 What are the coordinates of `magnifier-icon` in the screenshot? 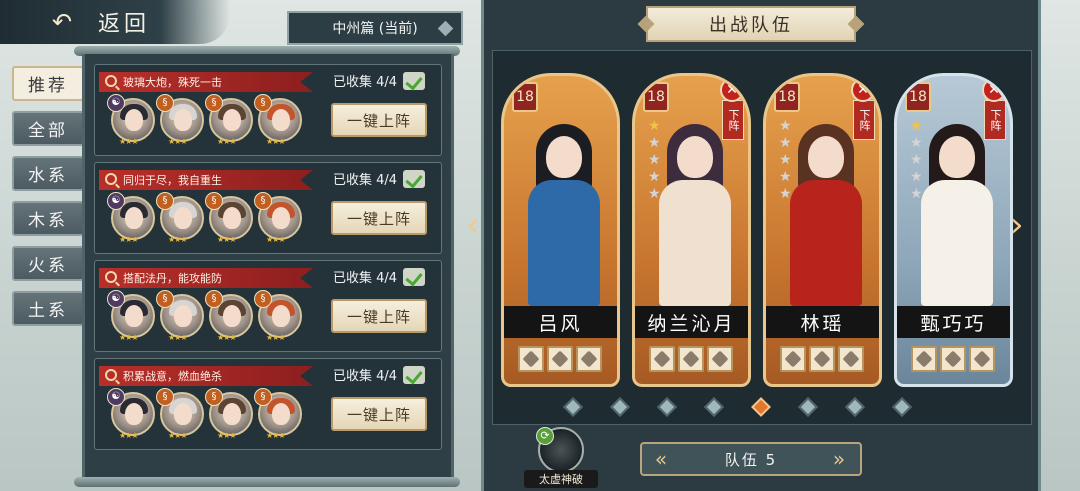 It's located at (111, 375).